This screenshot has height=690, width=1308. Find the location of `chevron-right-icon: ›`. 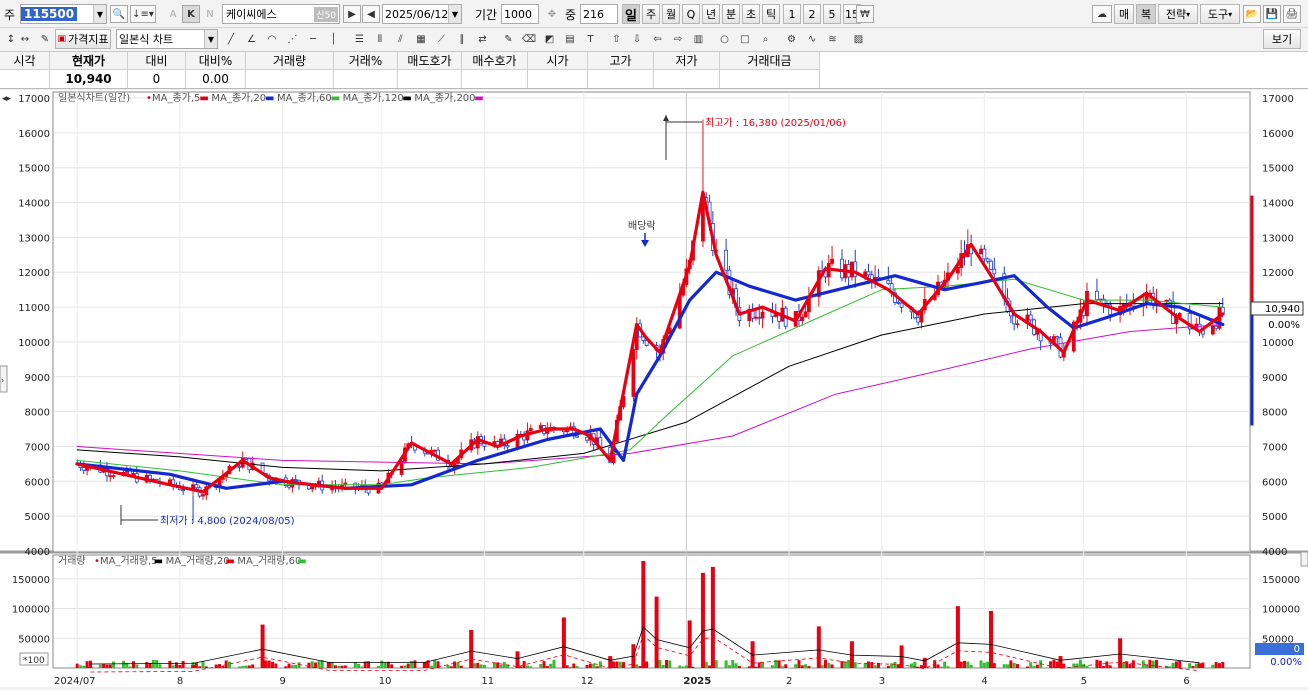

chevron-right-icon: › is located at coordinates (2, 380).